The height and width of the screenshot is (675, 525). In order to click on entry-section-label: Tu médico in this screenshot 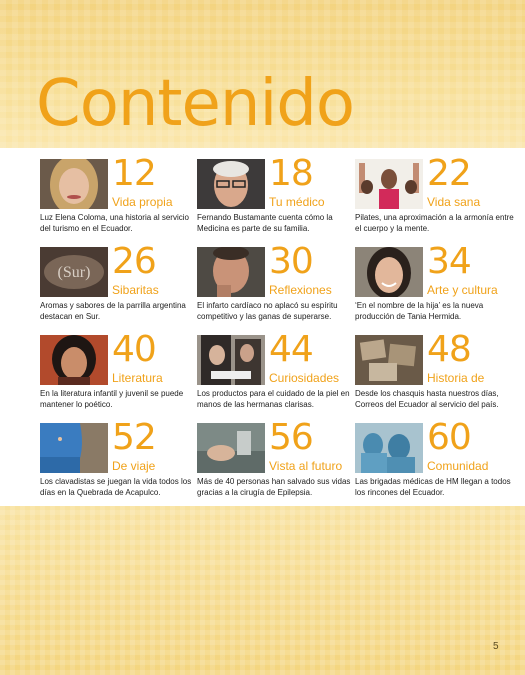, I will do `click(297, 202)`.